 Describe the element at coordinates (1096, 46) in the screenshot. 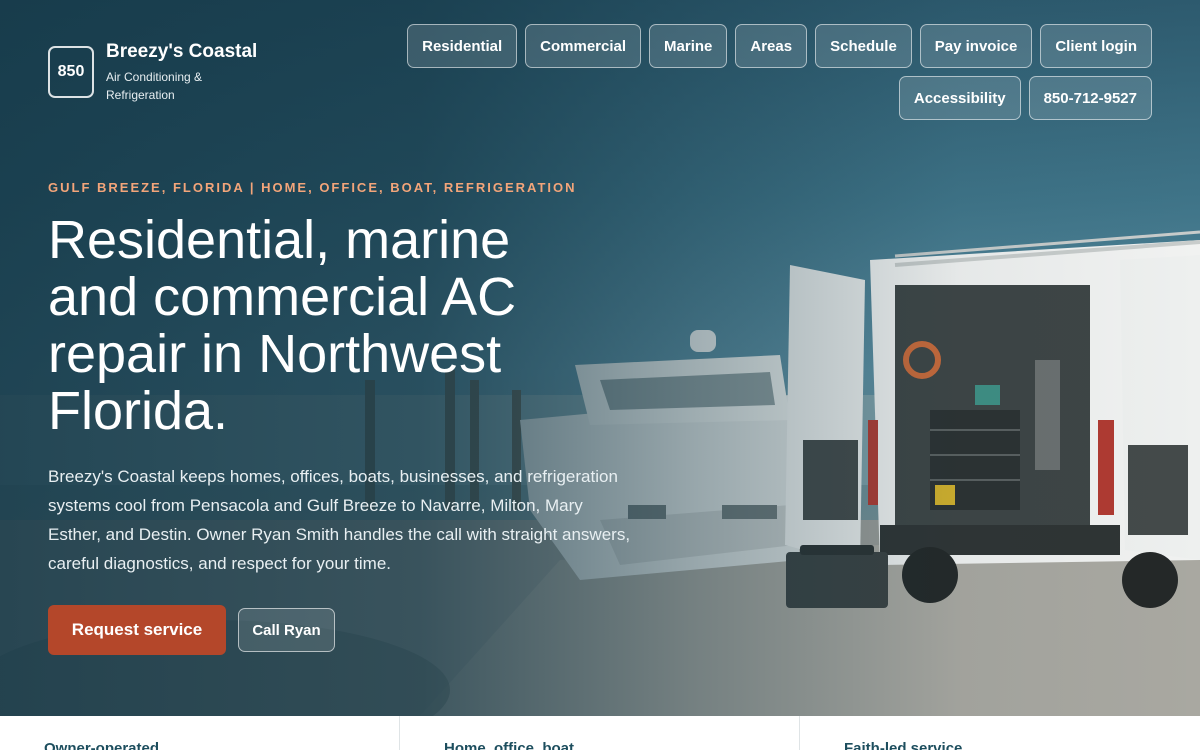

I see `nav-client-login: Client login` at that location.